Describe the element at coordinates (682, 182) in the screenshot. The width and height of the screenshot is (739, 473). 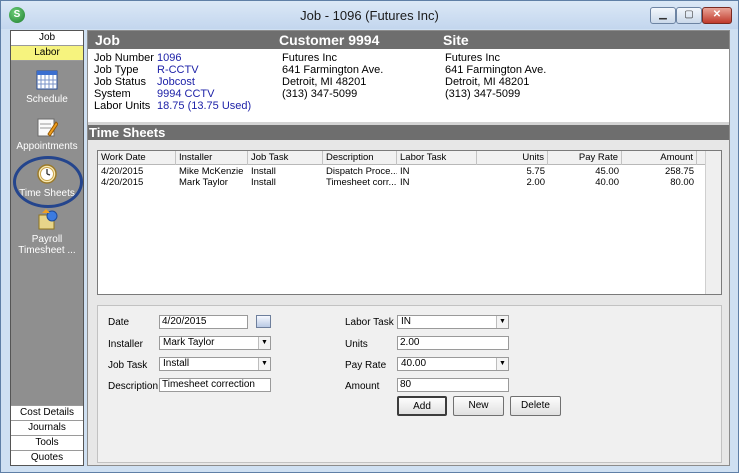
I see `cell-amount: 80.00` at that location.